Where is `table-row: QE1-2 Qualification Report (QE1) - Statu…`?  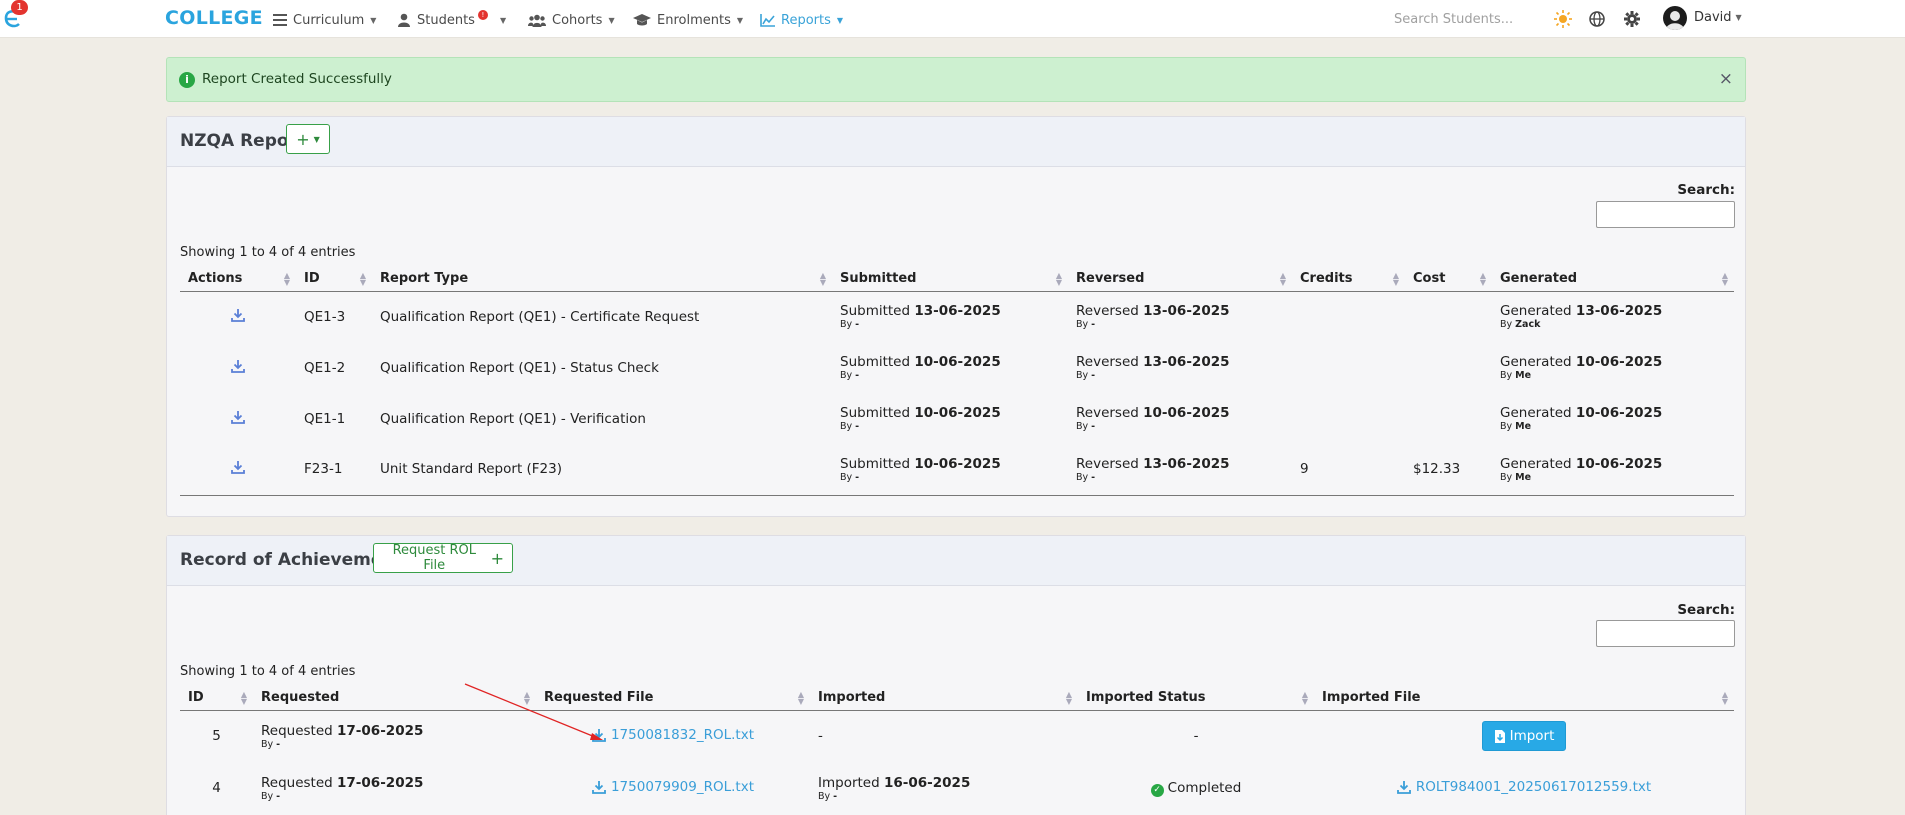
table-row: QE1-2 Qualification Report (QE1) - Statu… is located at coordinates (957, 367).